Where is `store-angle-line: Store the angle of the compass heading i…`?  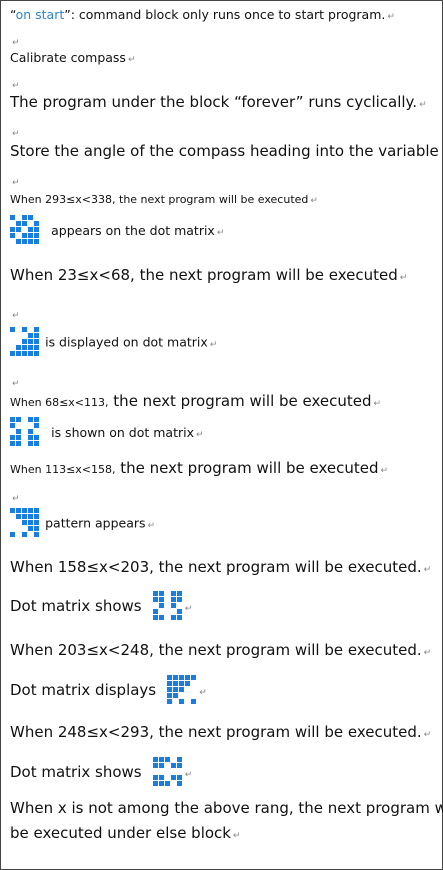
store-angle-line: Store the angle of the compass heading i… is located at coordinates (226, 151).